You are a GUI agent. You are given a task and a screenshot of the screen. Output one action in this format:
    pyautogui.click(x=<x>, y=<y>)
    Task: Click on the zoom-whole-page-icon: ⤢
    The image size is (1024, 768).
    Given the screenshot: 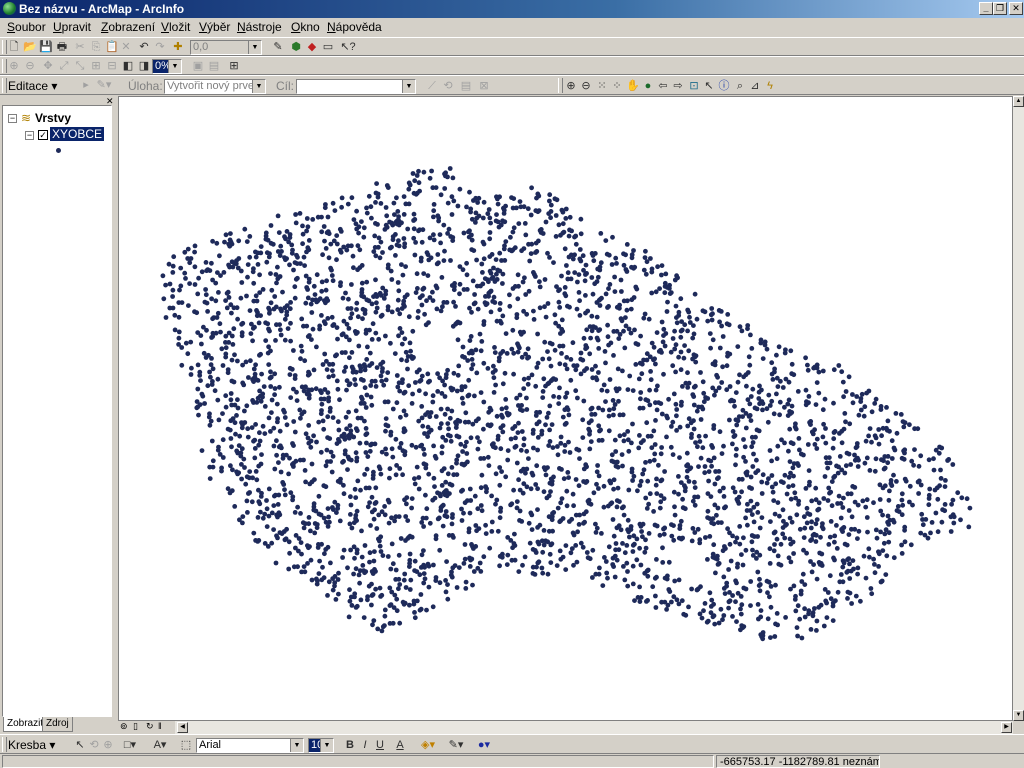 What is the action you would take?
    pyautogui.click(x=64, y=66)
    